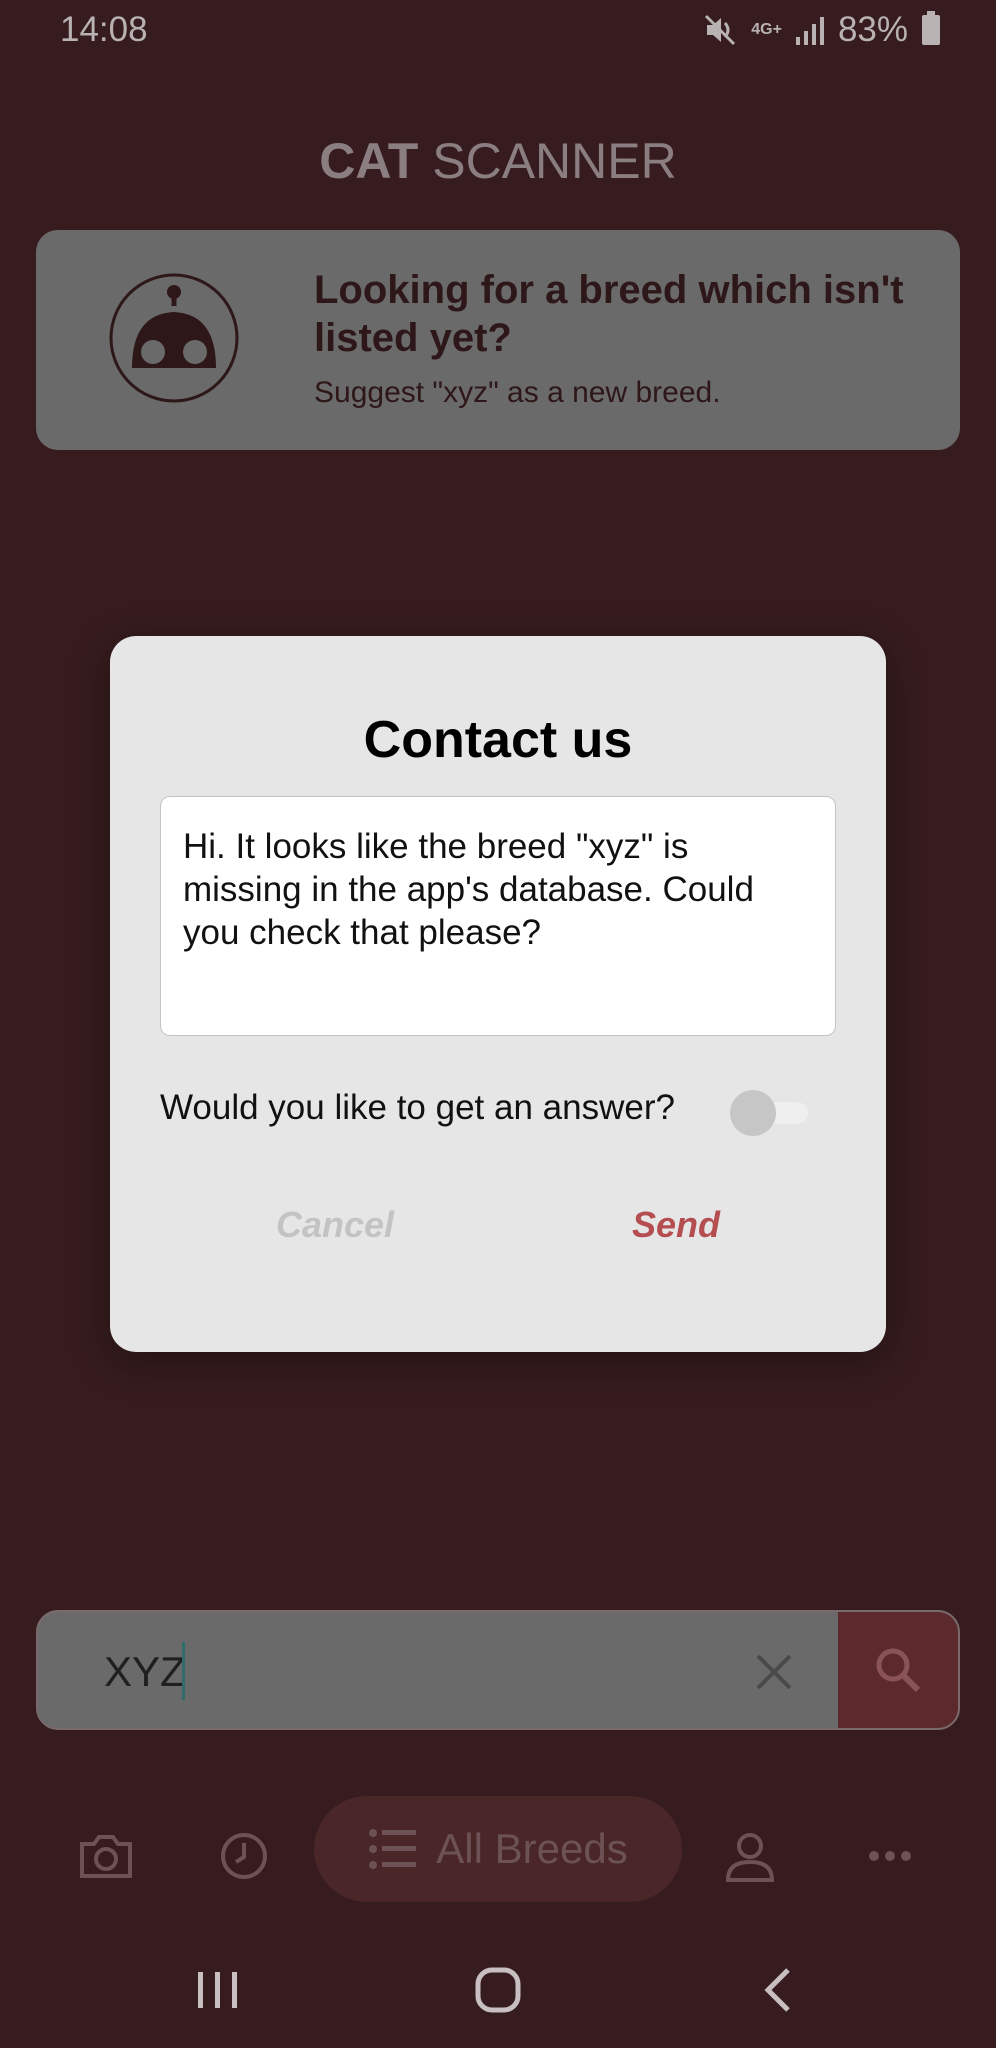 The height and width of the screenshot is (2048, 996). Describe the element at coordinates (890, 1856) in the screenshot. I see `more-icon` at that location.